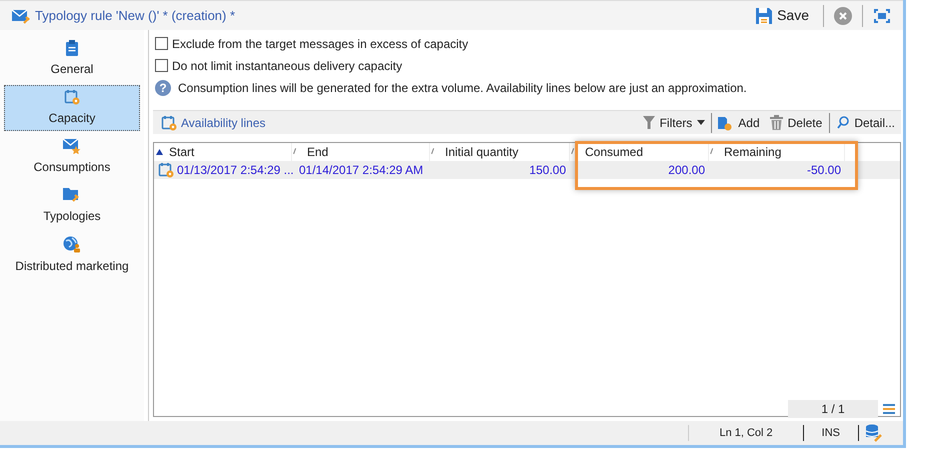  What do you see at coordinates (746, 433) in the screenshot?
I see `cursor-position: Ln 1, Col 2` at bounding box center [746, 433].